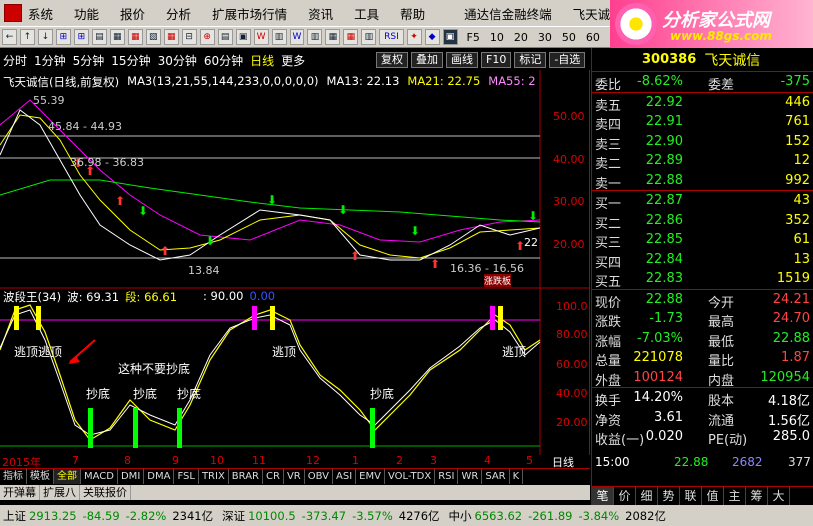 This screenshot has height=526, width=813. I want to click on w-icon: W, so click(261, 37).